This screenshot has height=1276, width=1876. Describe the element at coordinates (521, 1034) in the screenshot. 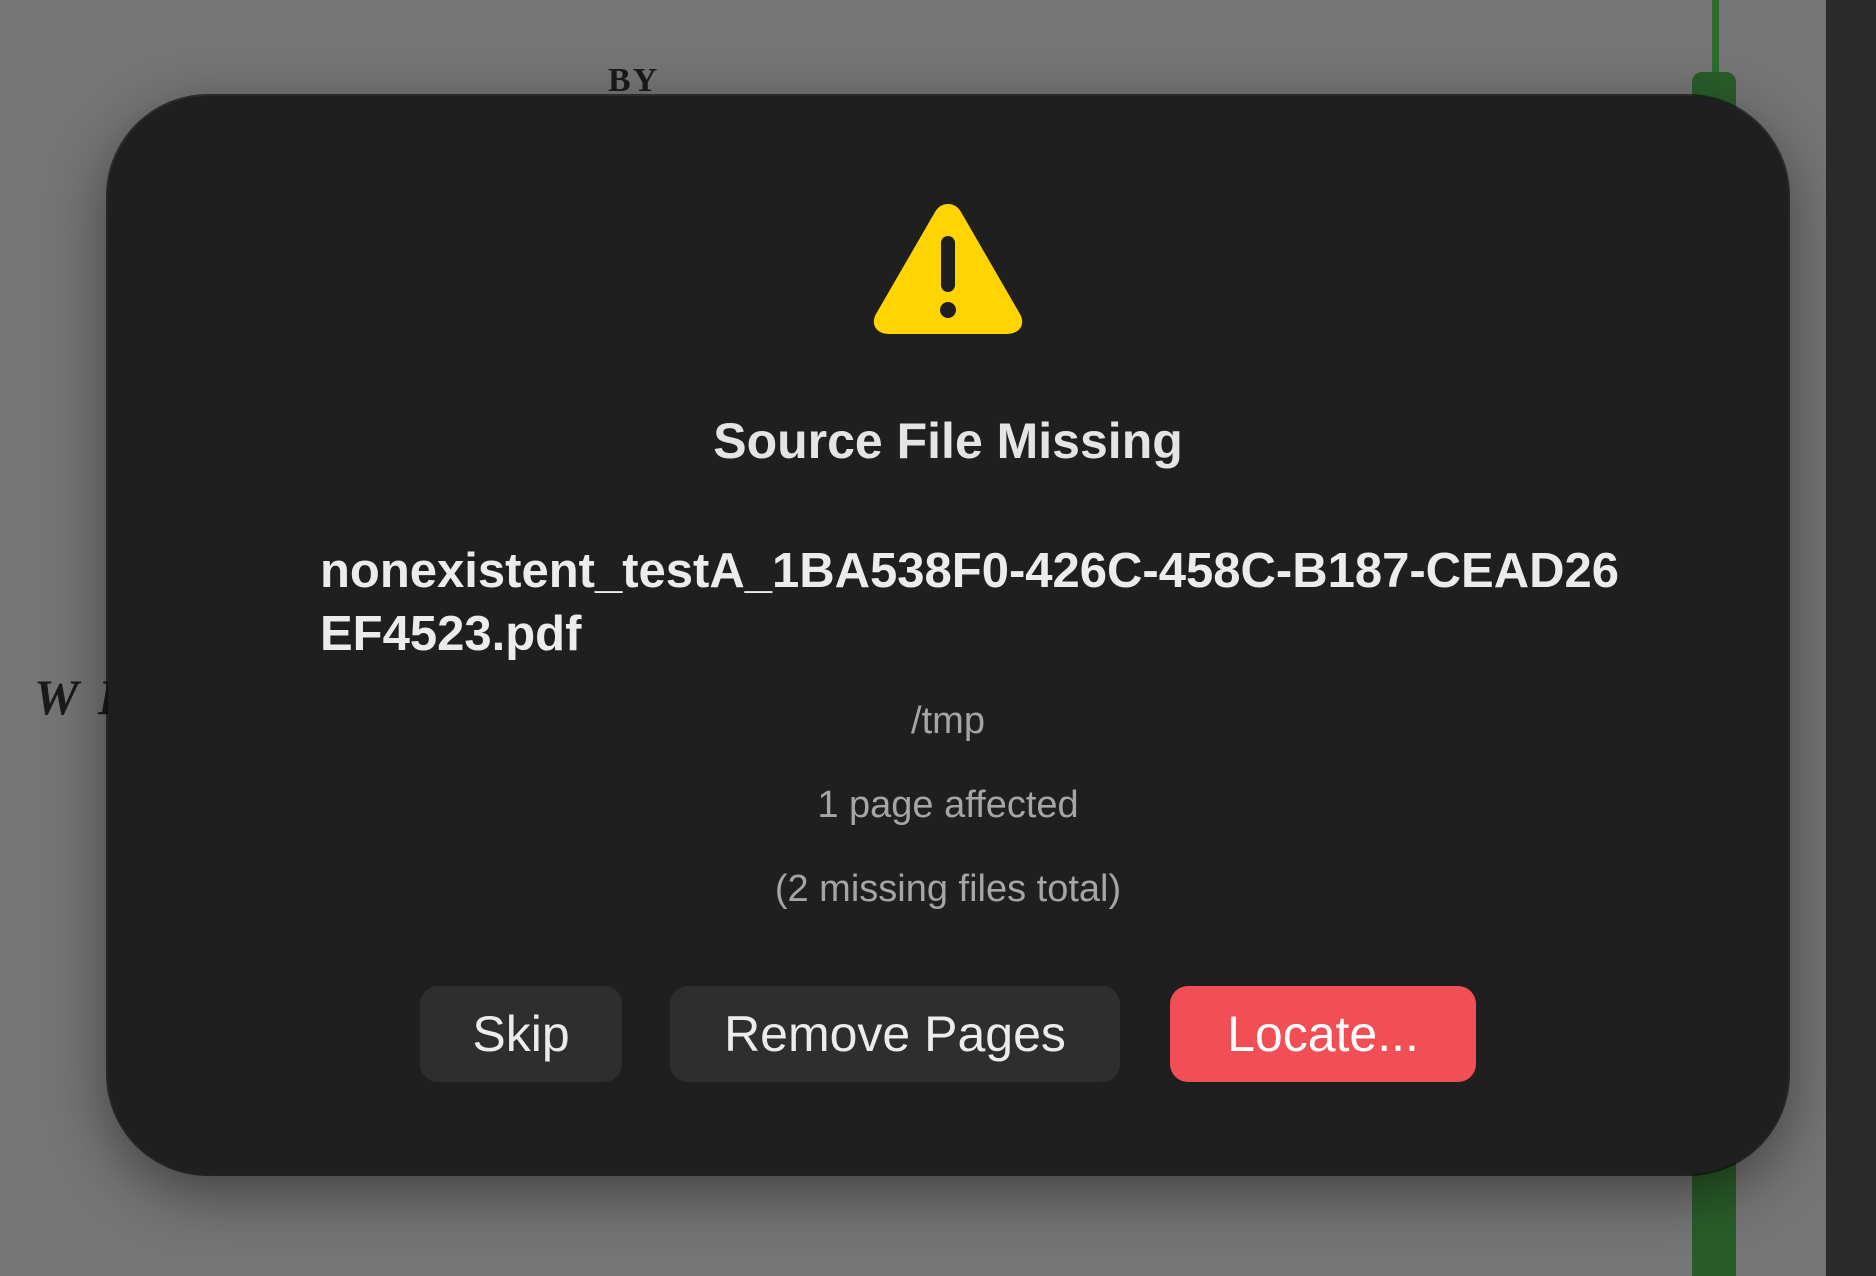

I see `skip-button: Skip` at that location.